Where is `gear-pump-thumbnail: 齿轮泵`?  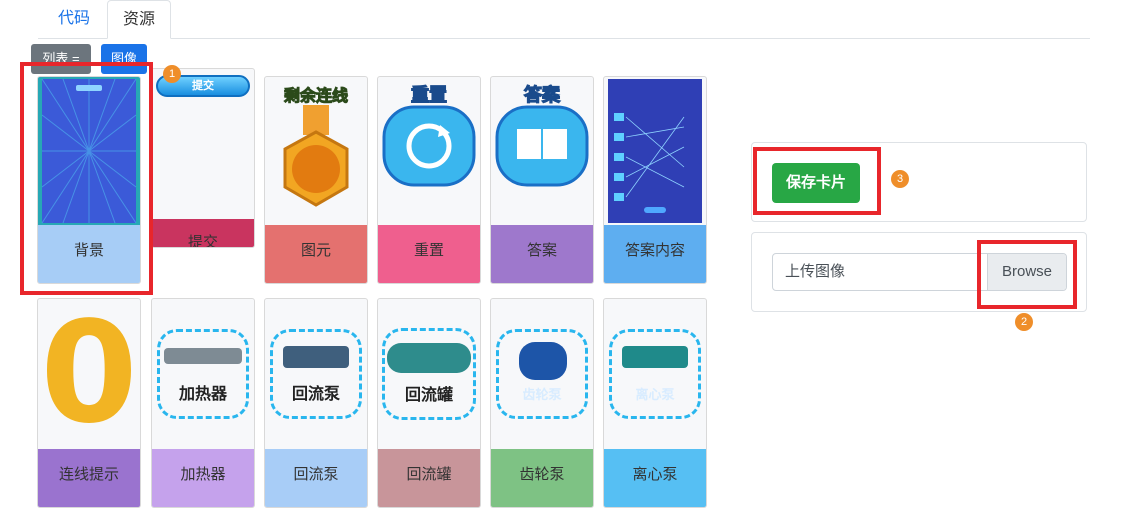
gear-pump-thumbnail: 齿轮泵 is located at coordinates (542, 374).